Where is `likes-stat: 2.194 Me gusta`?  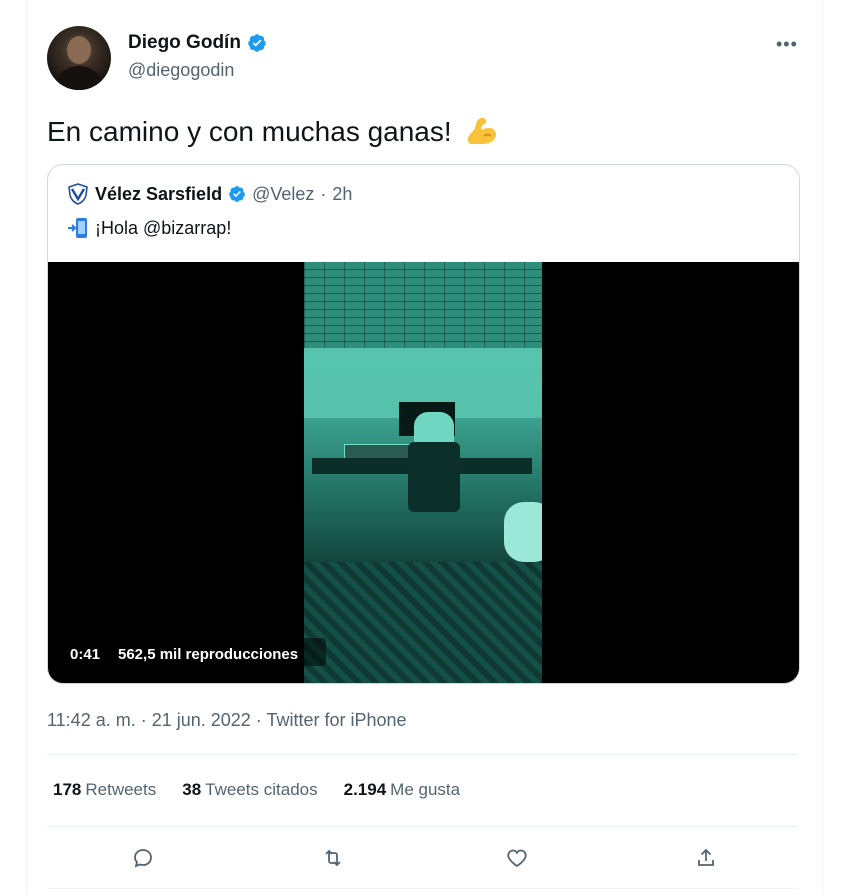
likes-stat: 2.194 Me gusta is located at coordinates (402, 790).